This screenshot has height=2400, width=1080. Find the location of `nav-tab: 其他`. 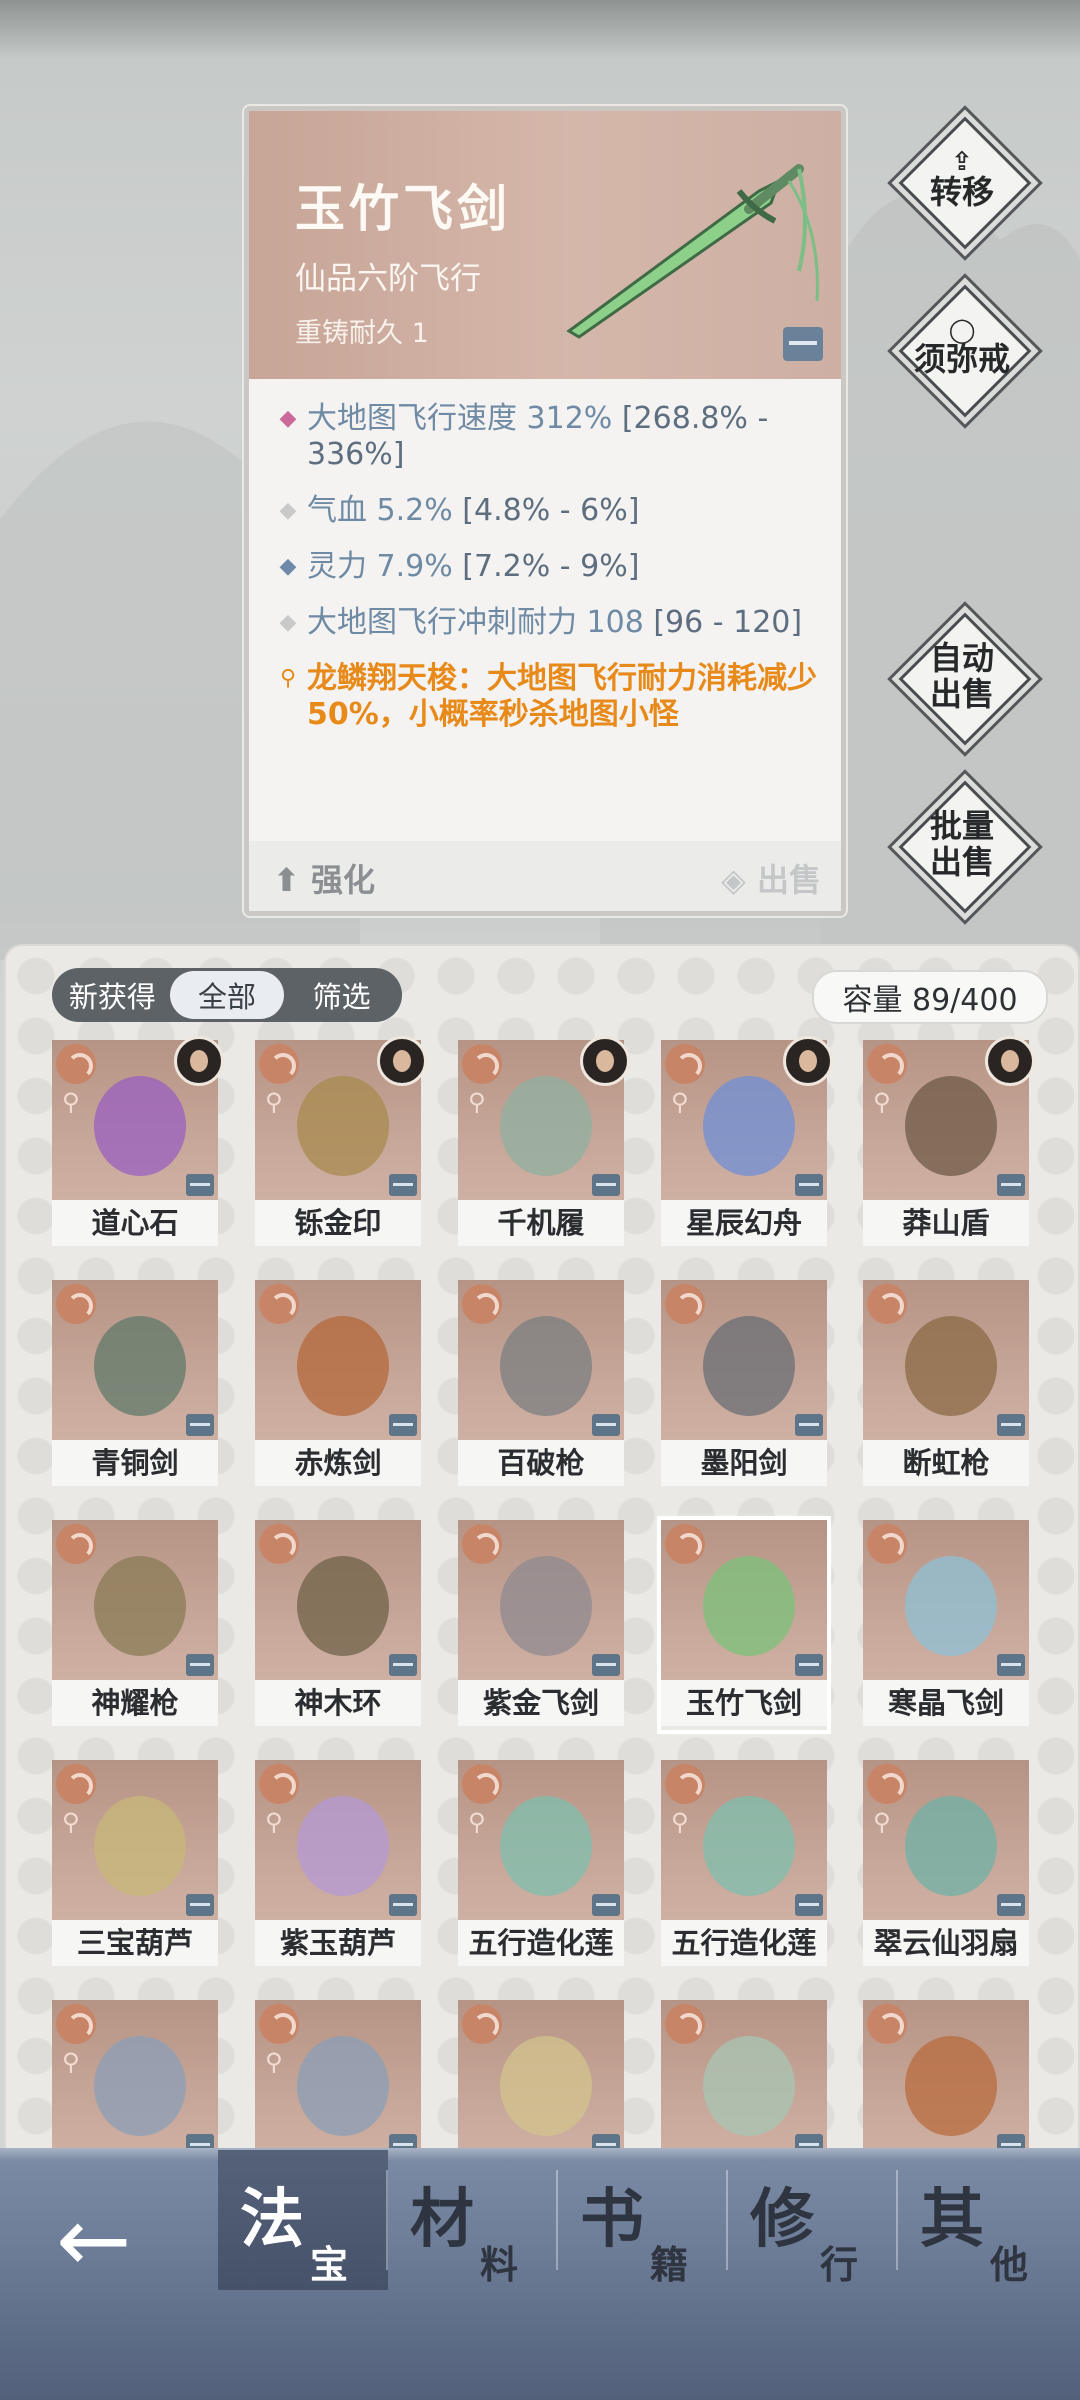

nav-tab: 其他 is located at coordinates (983, 2220).